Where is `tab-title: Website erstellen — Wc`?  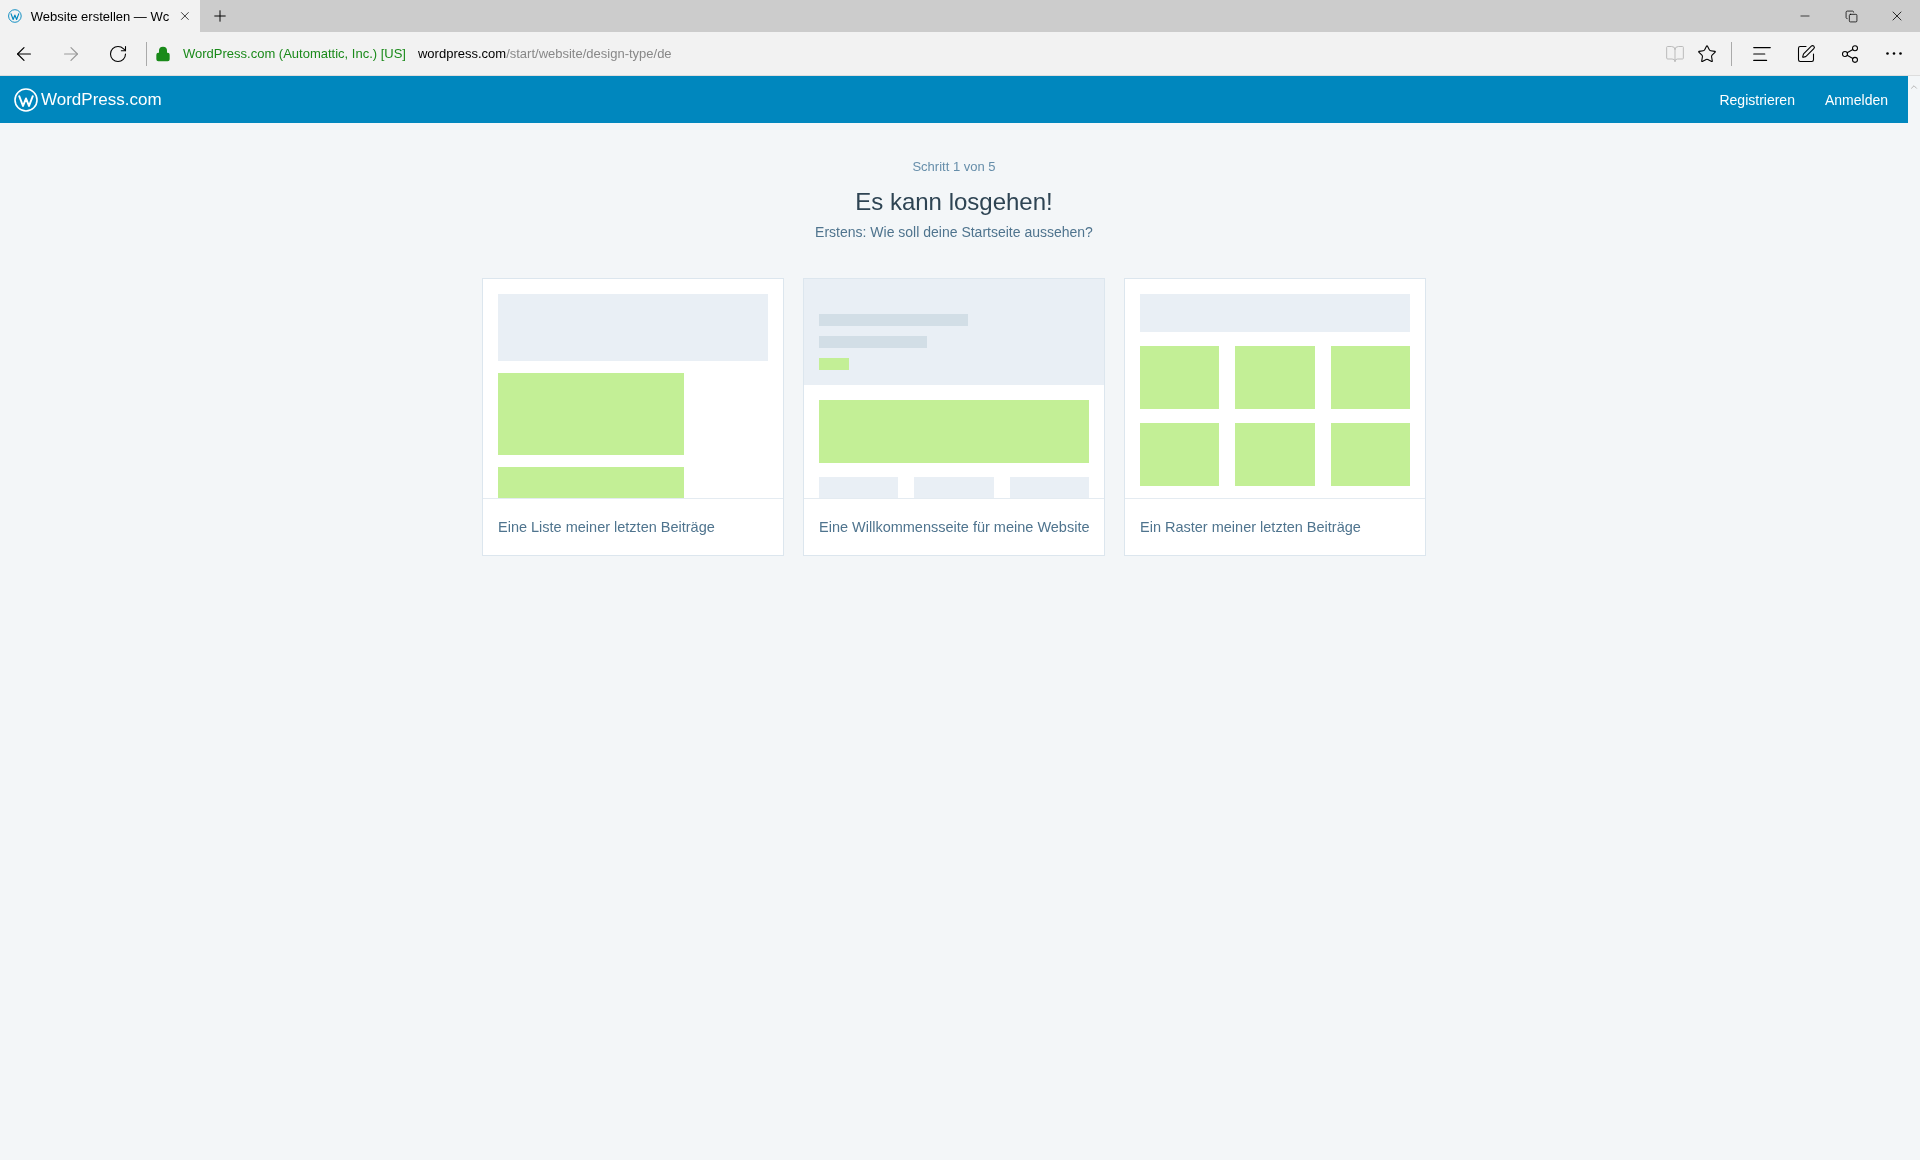
tab-title: Website erstellen — Wc is located at coordinates (100, 16).